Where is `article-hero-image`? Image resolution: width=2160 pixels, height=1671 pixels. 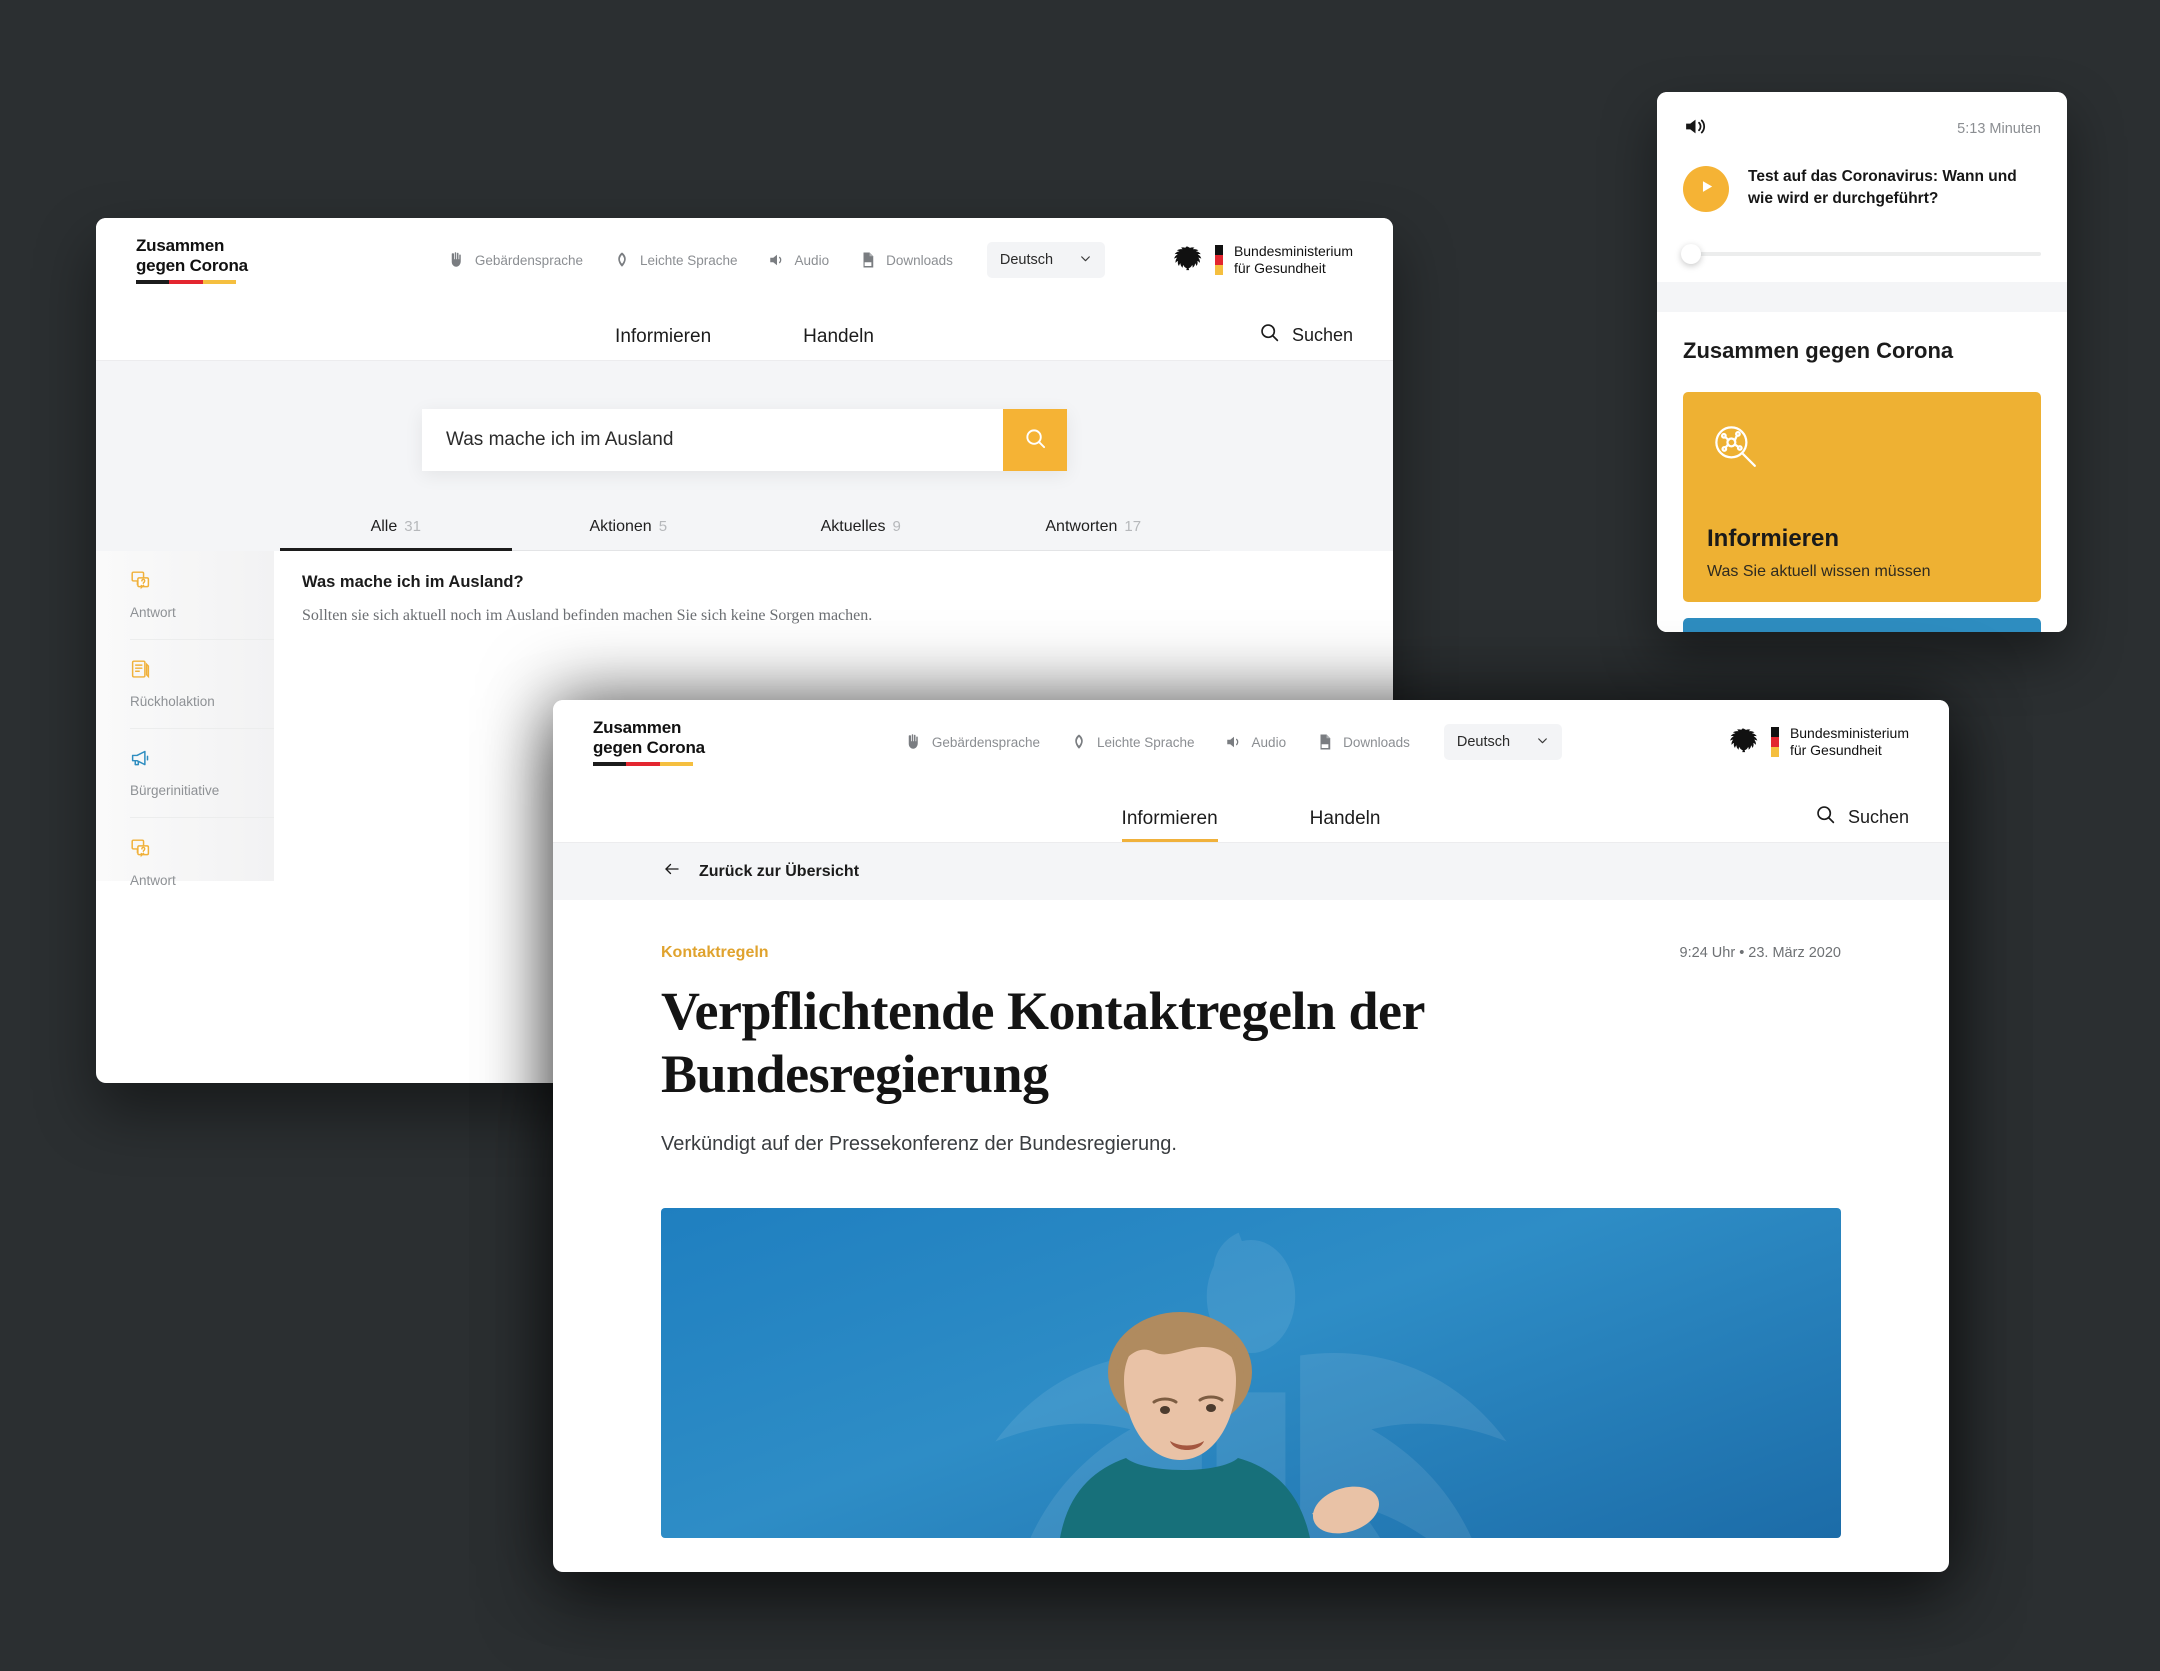
article-hero-image is located at coordinates (1251, 1373).